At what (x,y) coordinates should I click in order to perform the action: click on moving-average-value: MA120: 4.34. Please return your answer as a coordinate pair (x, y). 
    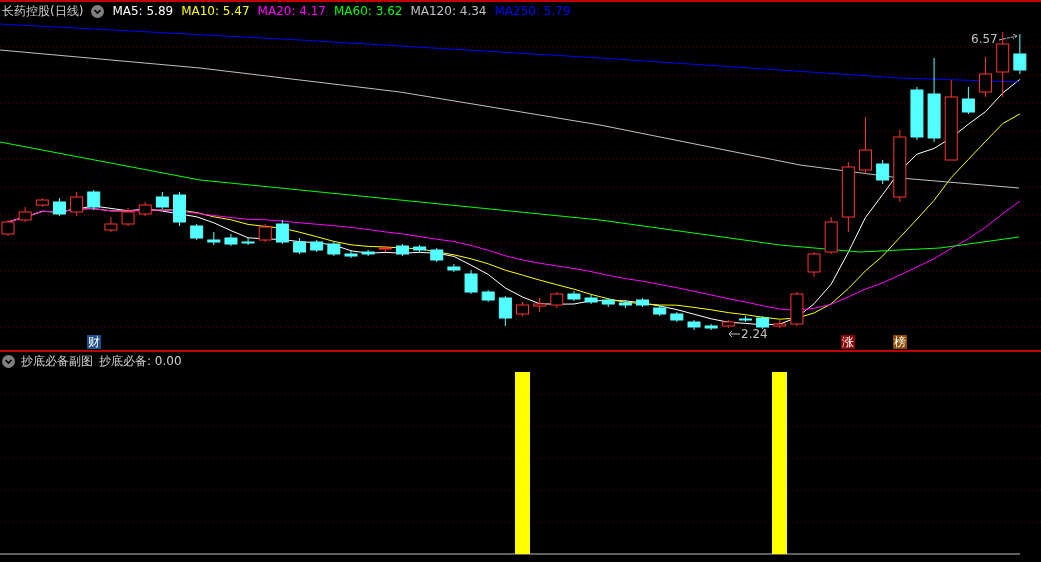
    Looking at the image, I should click on (448, 11).